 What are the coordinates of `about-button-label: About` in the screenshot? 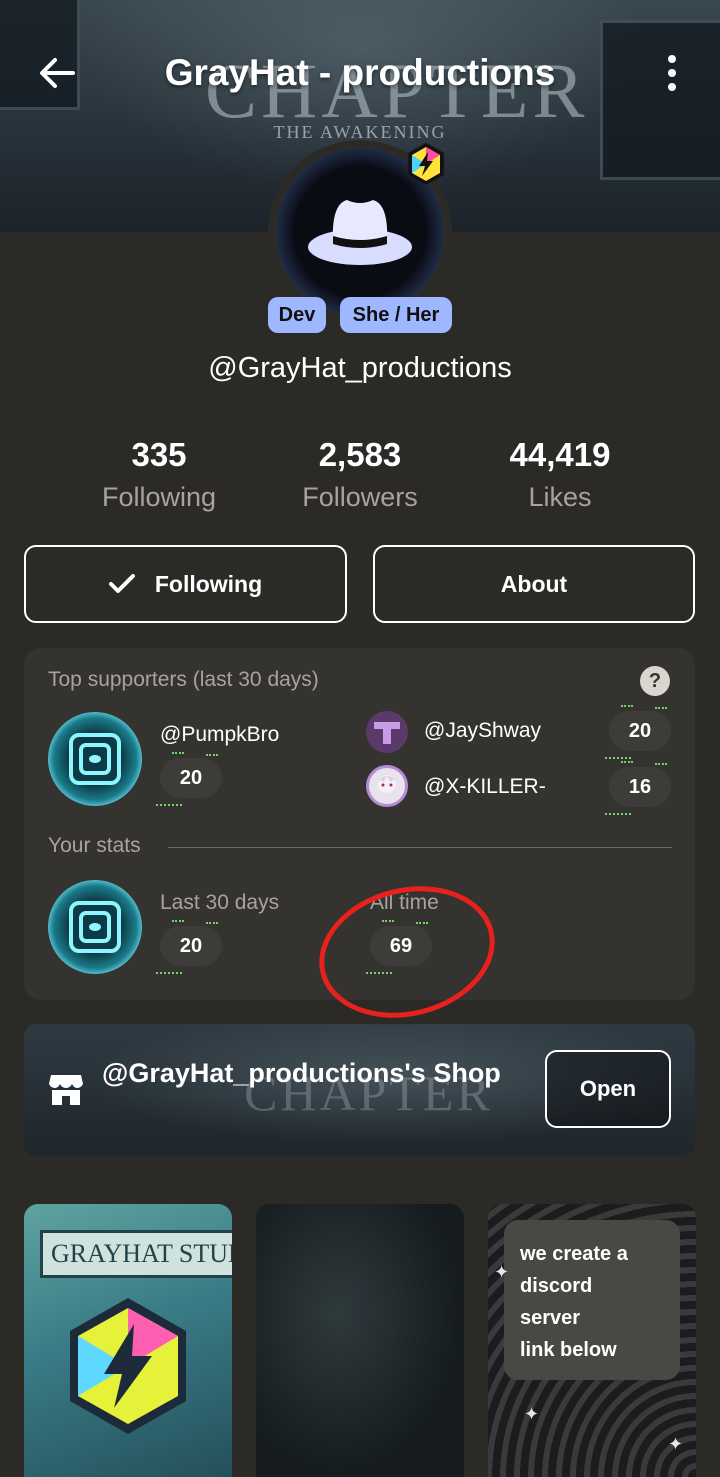 It's located at (534, 583).